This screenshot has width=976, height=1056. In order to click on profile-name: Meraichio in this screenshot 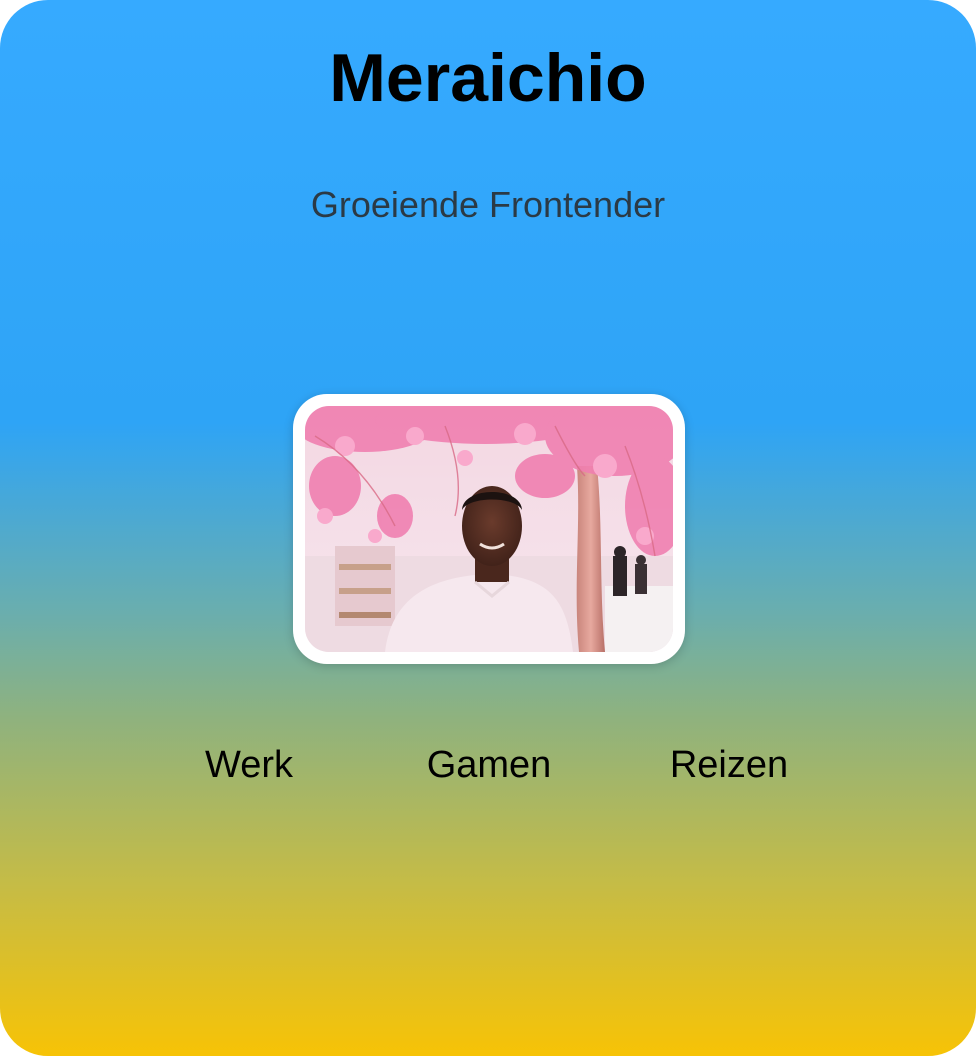, I will do `click(488, 78)`.